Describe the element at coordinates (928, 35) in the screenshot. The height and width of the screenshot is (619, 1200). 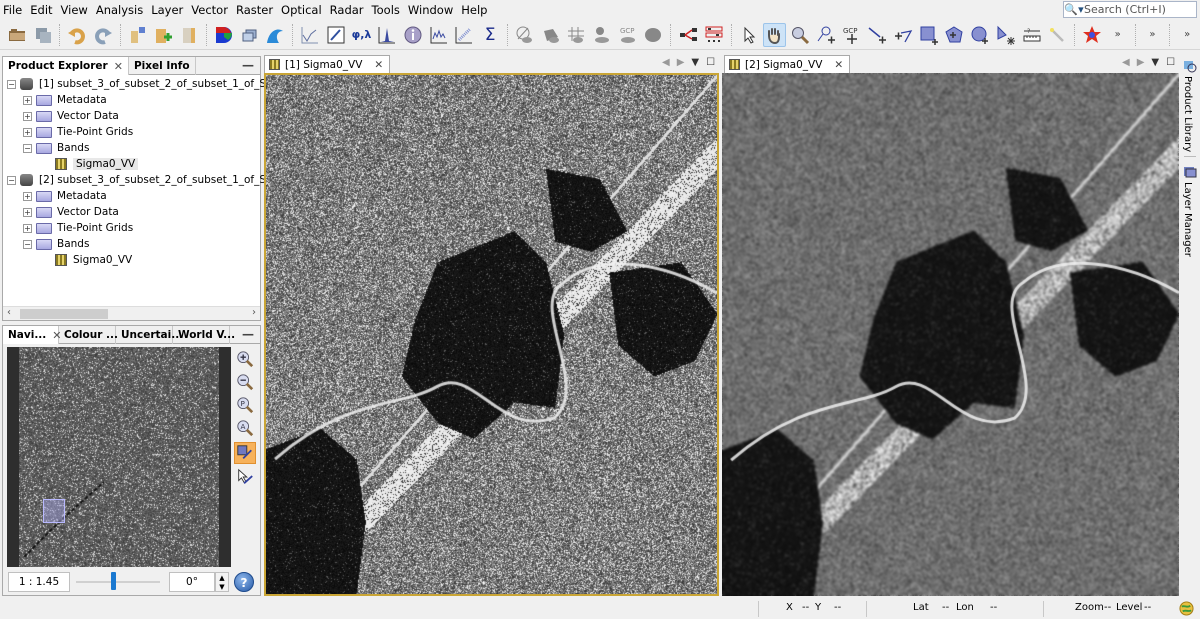
I see `rectangle-drawing-button` at that location.